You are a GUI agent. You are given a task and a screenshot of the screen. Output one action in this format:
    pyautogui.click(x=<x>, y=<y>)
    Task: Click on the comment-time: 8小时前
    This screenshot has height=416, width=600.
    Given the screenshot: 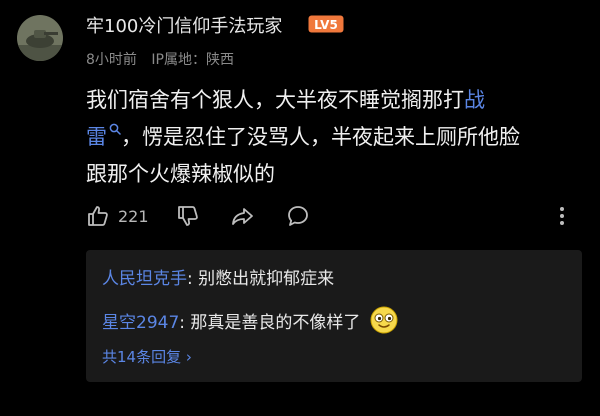 What is the action you would take?
    pyautogui.click(x=111, y=60)
    